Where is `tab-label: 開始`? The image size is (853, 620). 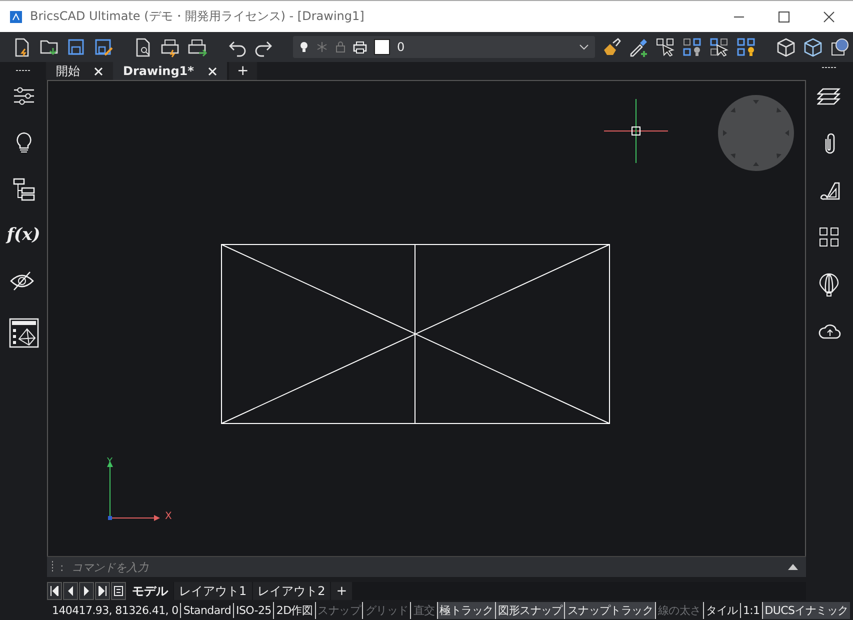 tab-label: 開始 is located at coordinates (68, 71).